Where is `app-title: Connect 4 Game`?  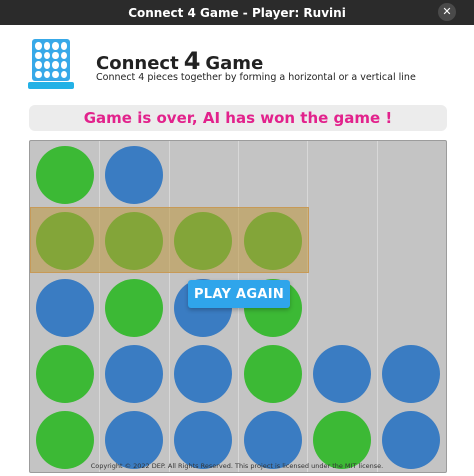 app-title: Connect 4 Game is located at coordinates (179, 61).